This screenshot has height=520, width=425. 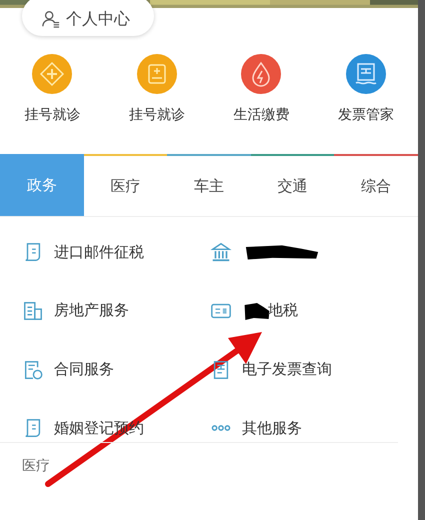 What do you see at coordinates (84, 369) in the screenshot?
I see `service-label: 合同服务` at bounding box center [84, 369].